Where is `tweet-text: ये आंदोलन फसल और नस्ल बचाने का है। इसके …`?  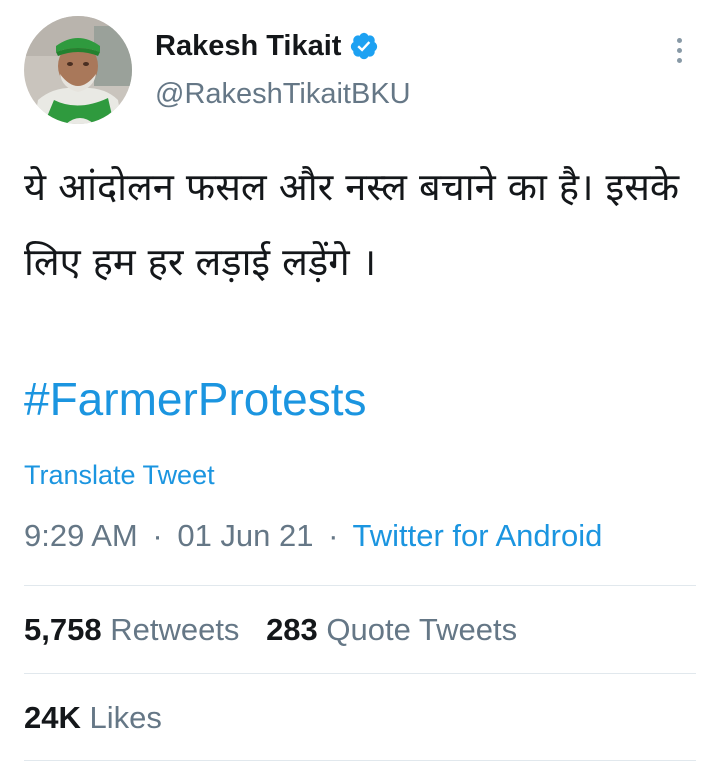
tweet-text: ये आंदोलन फसल और नस्ल बचाने का है। इसके … is located at coordinates (352, 224).